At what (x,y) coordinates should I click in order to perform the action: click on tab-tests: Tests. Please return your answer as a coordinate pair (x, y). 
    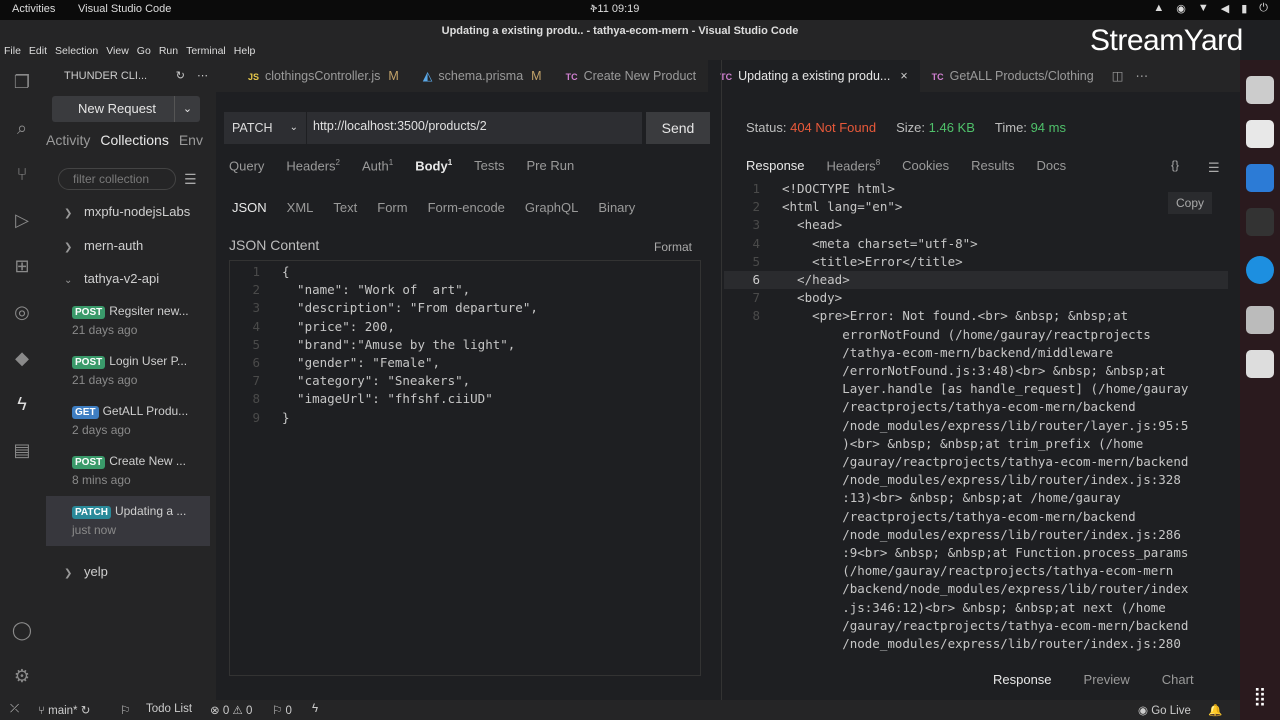
    Looking at the image, I should click on (489, 165).